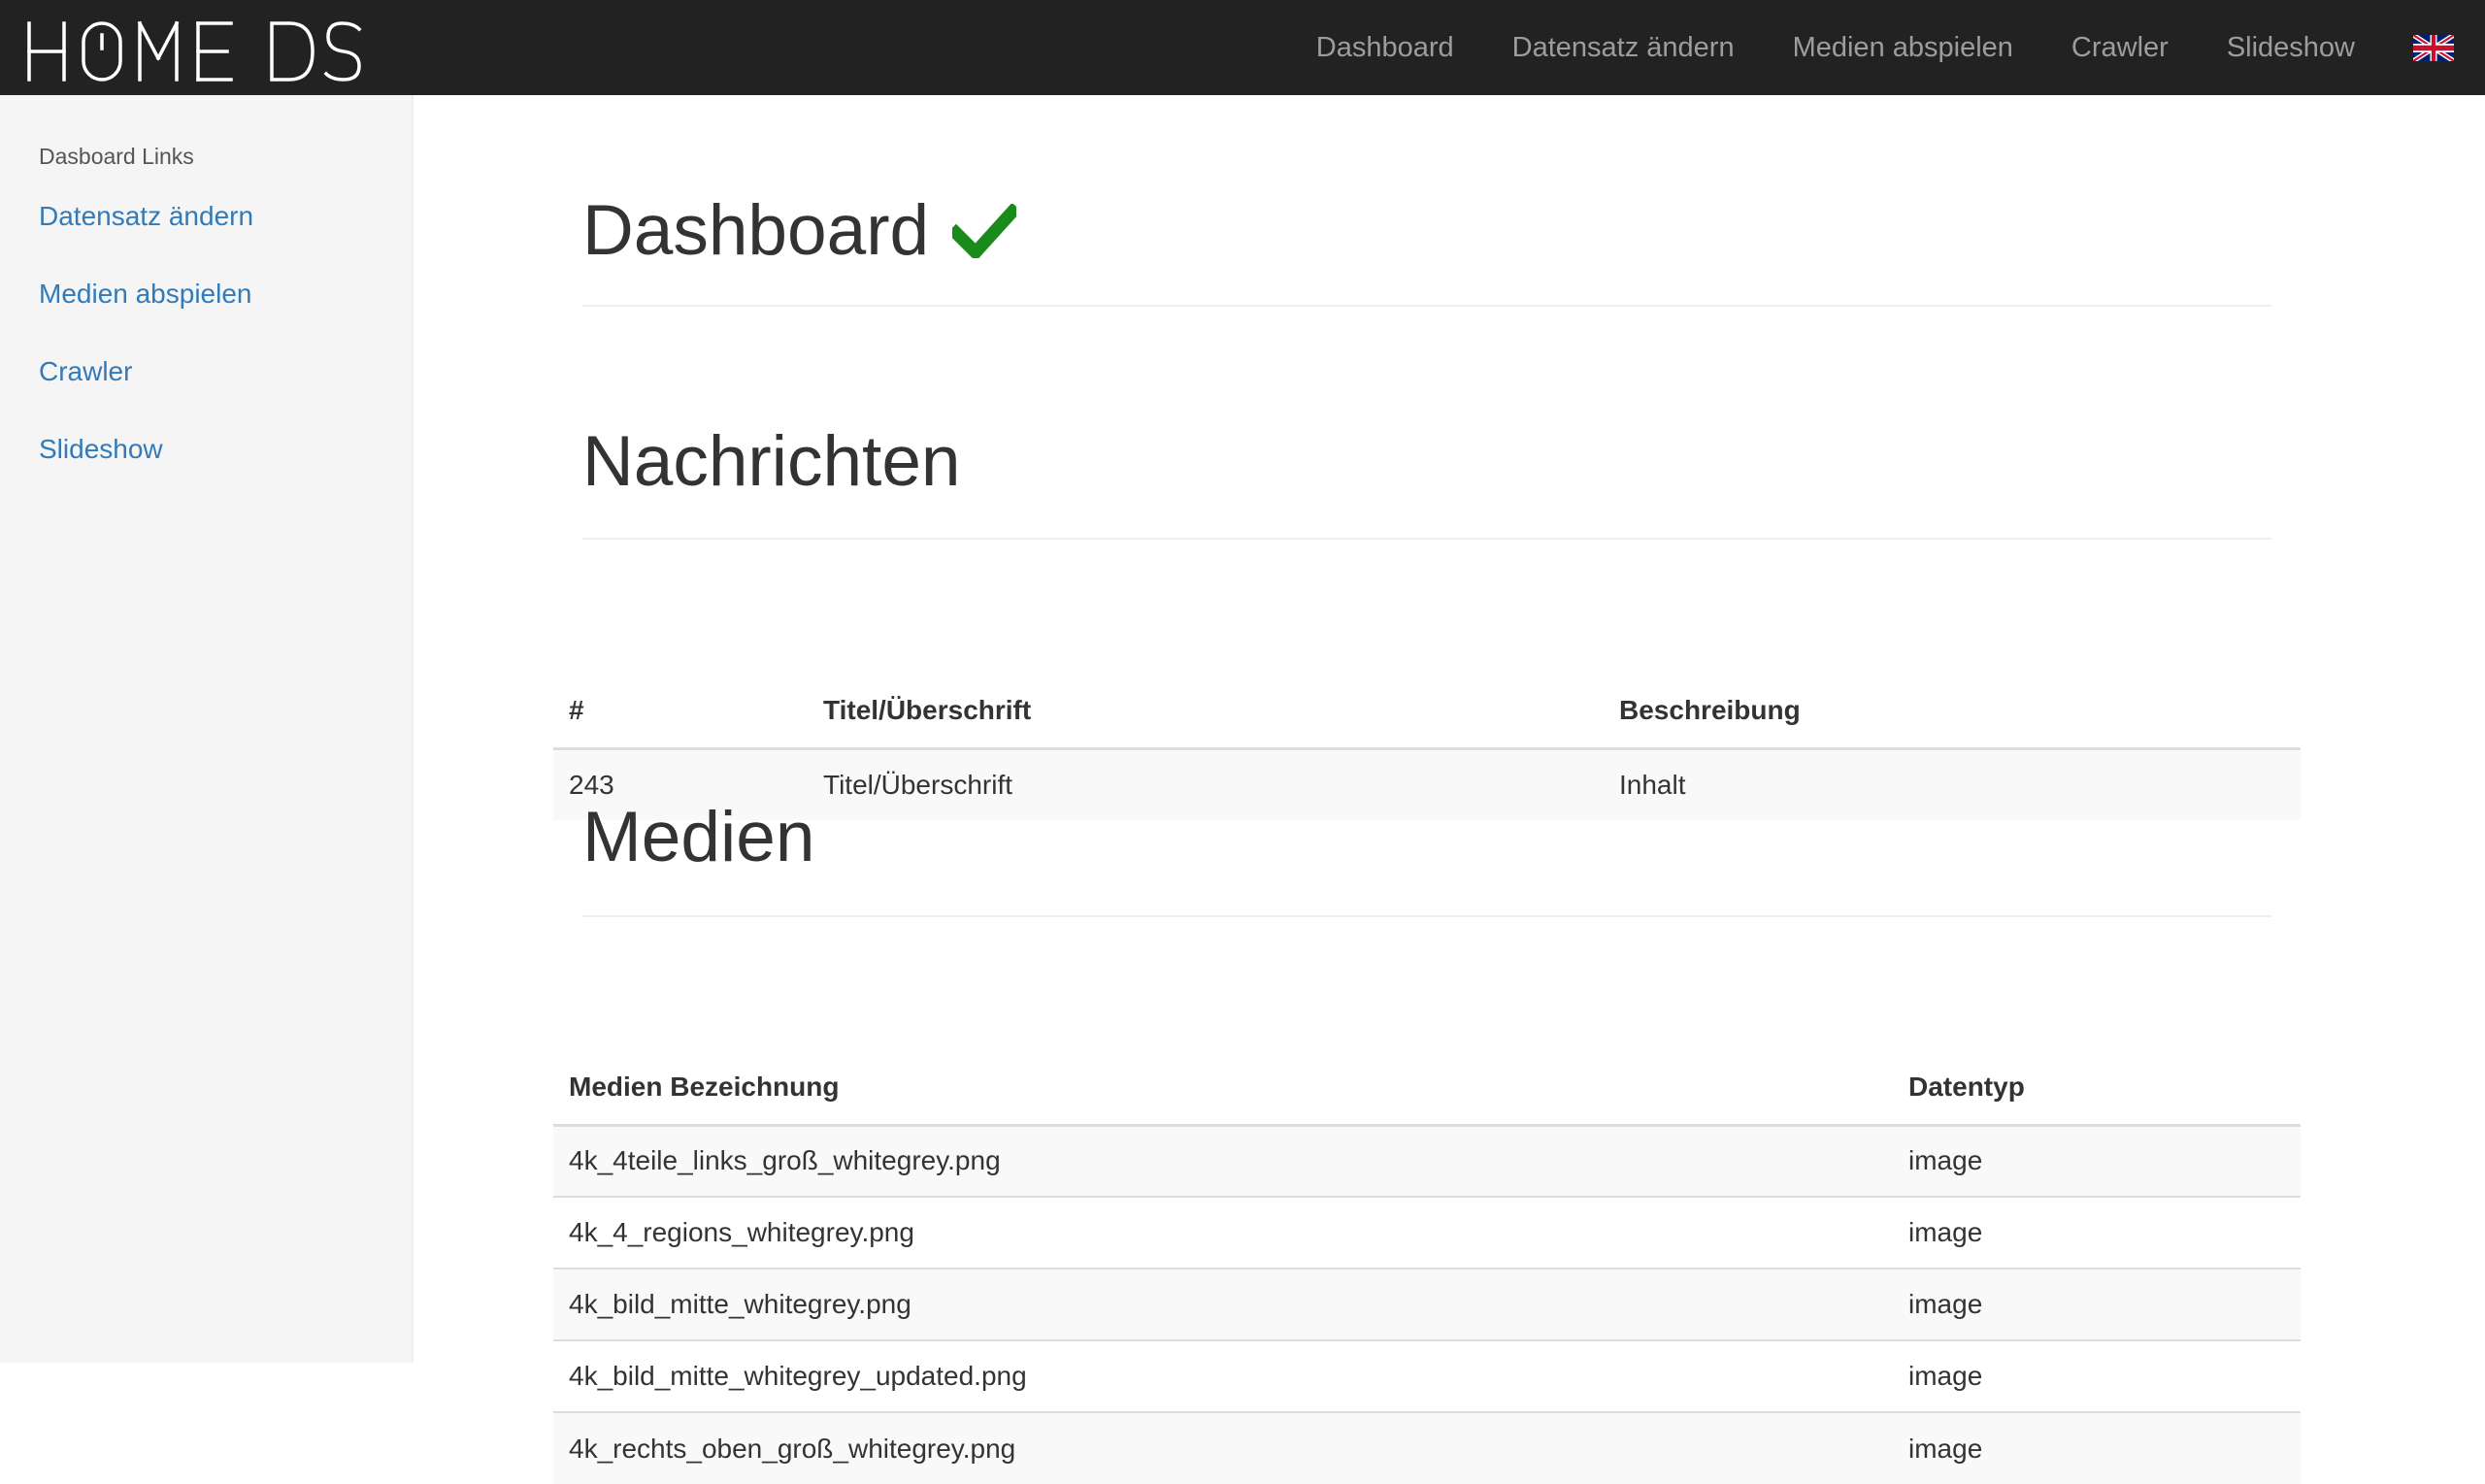 Image resolution: width=2485 pixels, height=1484 pixels. I want to click on section-title-medien: Medien, so click(699, 837).